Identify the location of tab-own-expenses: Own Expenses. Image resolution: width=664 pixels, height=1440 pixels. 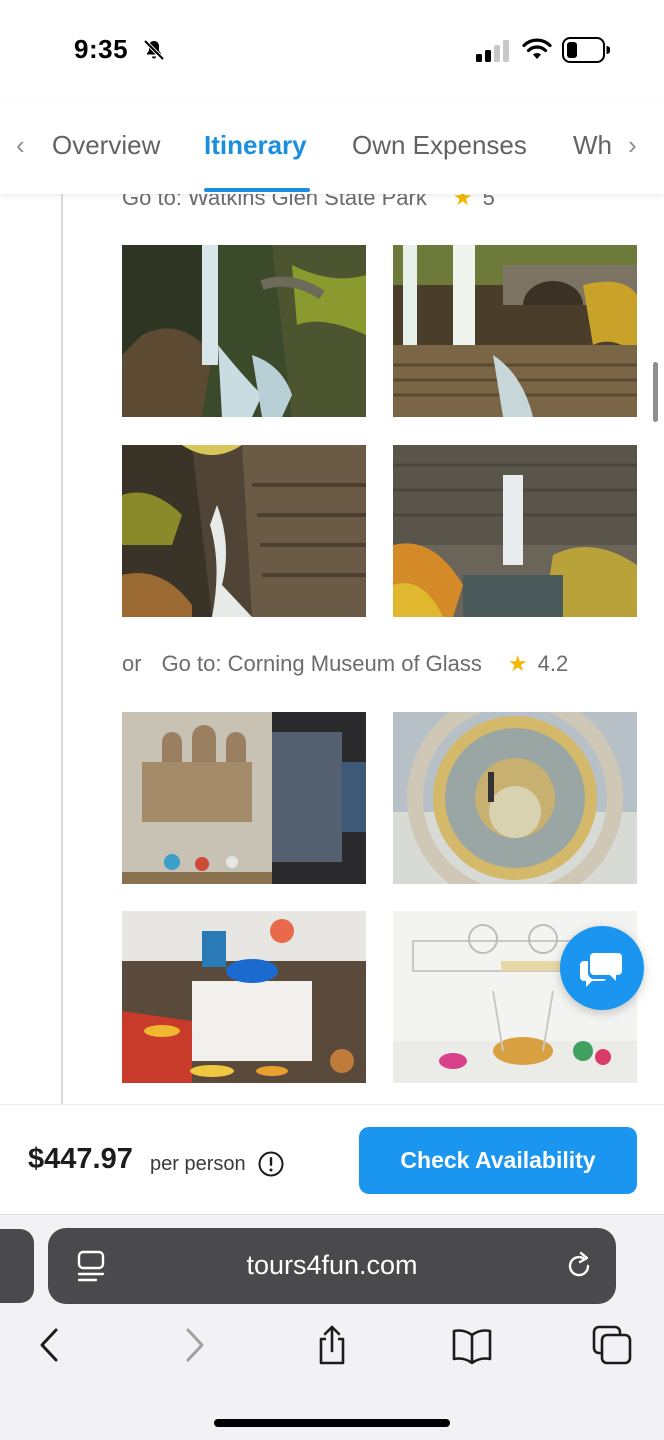
(439, 145).